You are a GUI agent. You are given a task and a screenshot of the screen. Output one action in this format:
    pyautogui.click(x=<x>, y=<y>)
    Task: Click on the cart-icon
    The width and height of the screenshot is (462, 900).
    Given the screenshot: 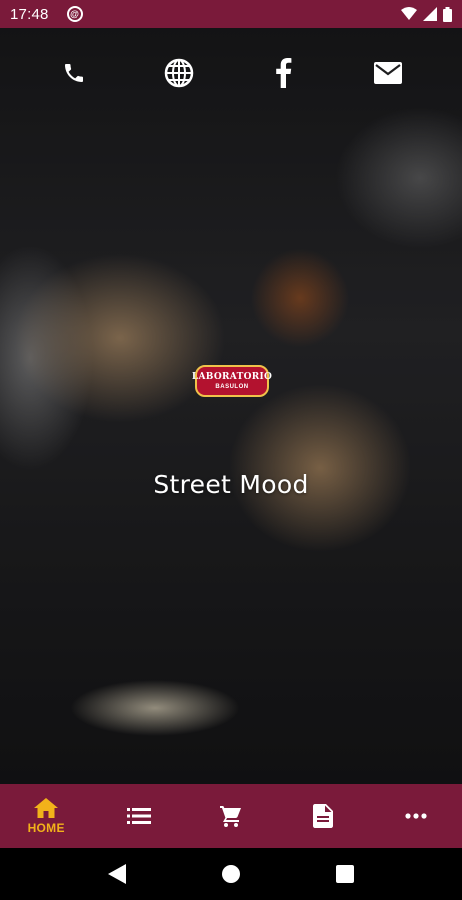 What is the action you would take?
    pyautogui.click(x=230, y=816)
    